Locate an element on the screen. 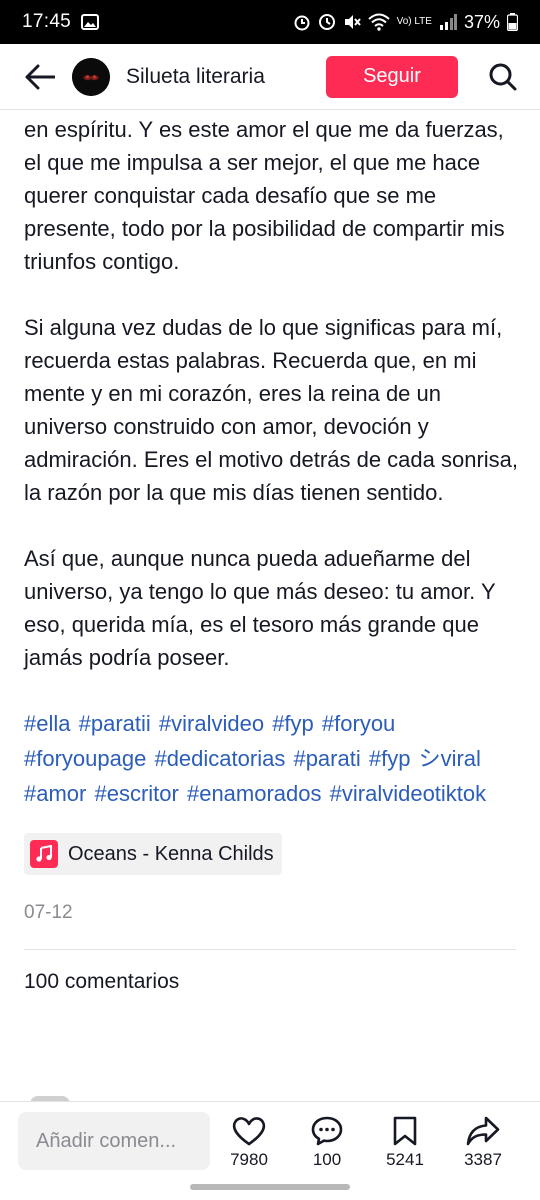  heart-icon is located at coordinates (249, 1131).